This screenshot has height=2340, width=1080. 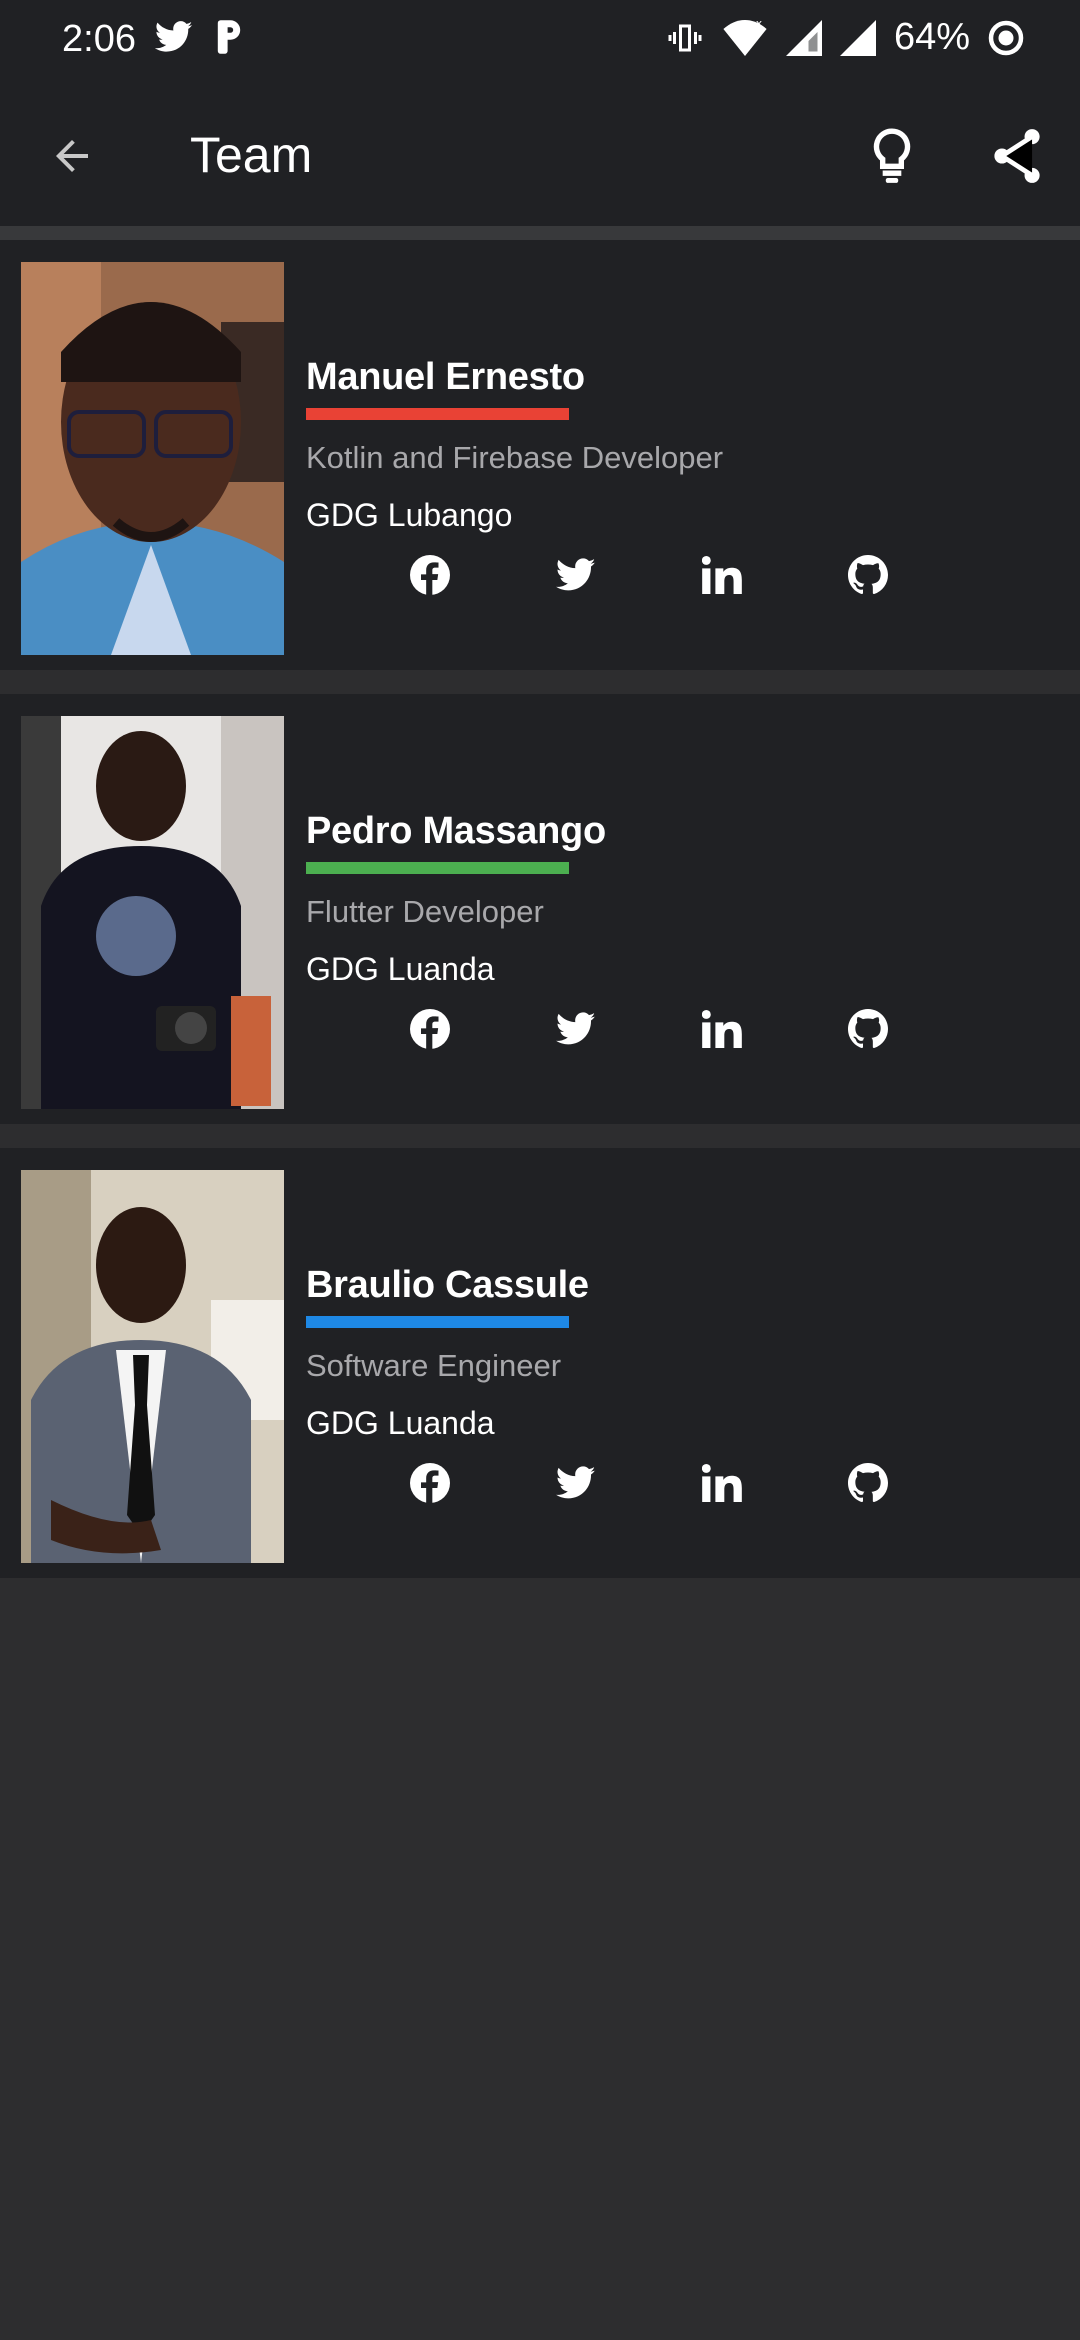 I want to click on member-name: Pedro Massango, so click(x=456, y=831).